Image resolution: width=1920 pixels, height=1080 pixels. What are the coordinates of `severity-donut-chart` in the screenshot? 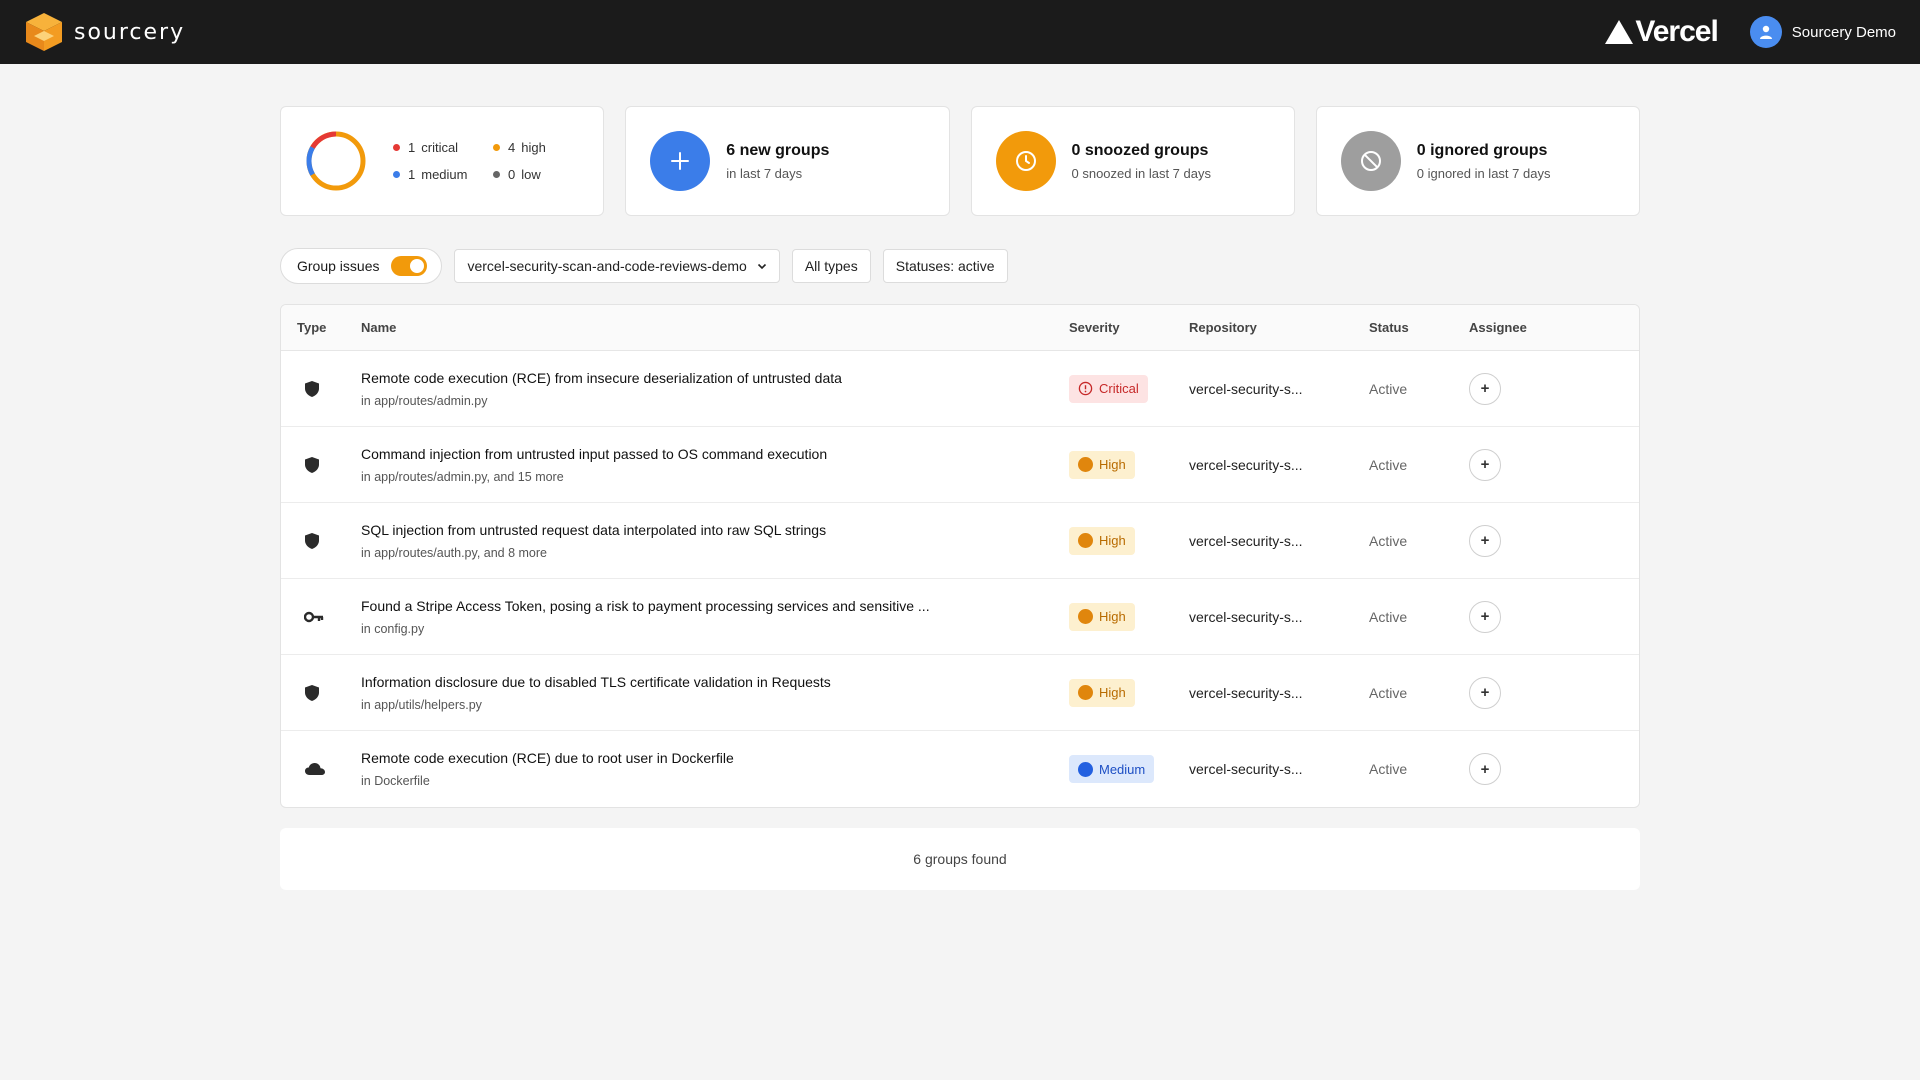 It's located at (336, 161).